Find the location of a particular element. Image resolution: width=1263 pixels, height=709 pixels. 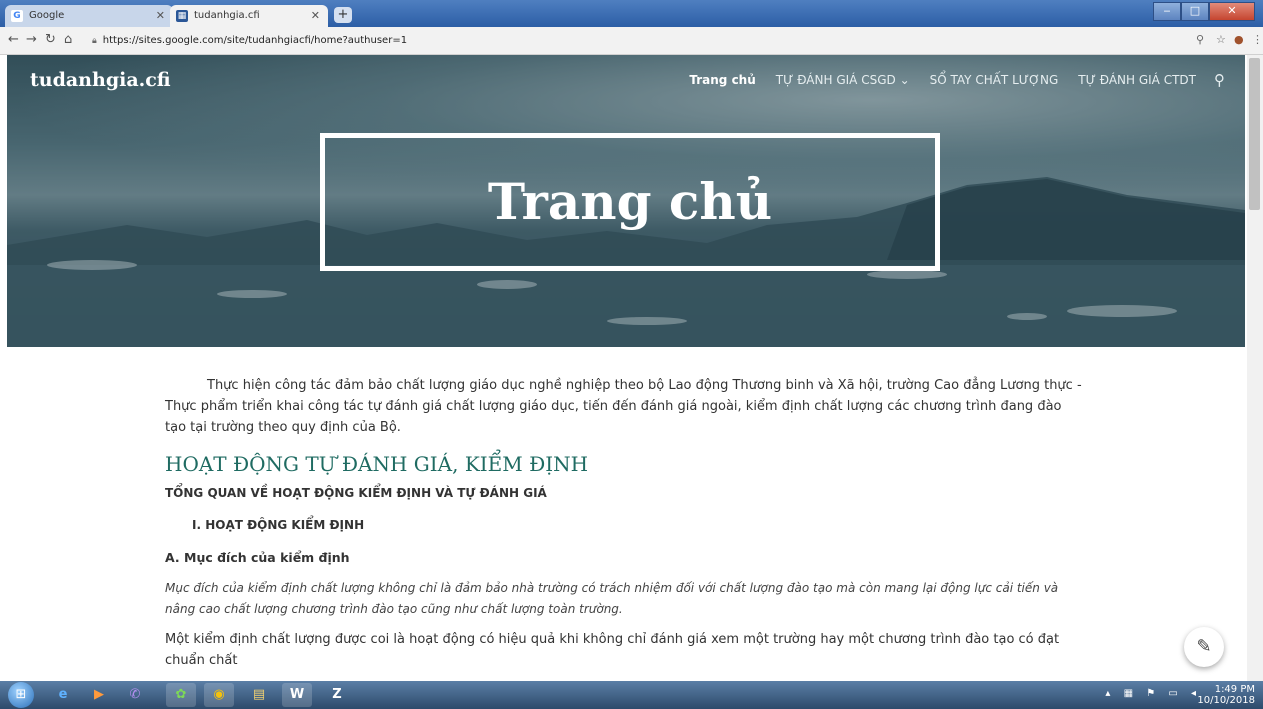

media-player-icon: ▶ is located at coordinates (99, 695).